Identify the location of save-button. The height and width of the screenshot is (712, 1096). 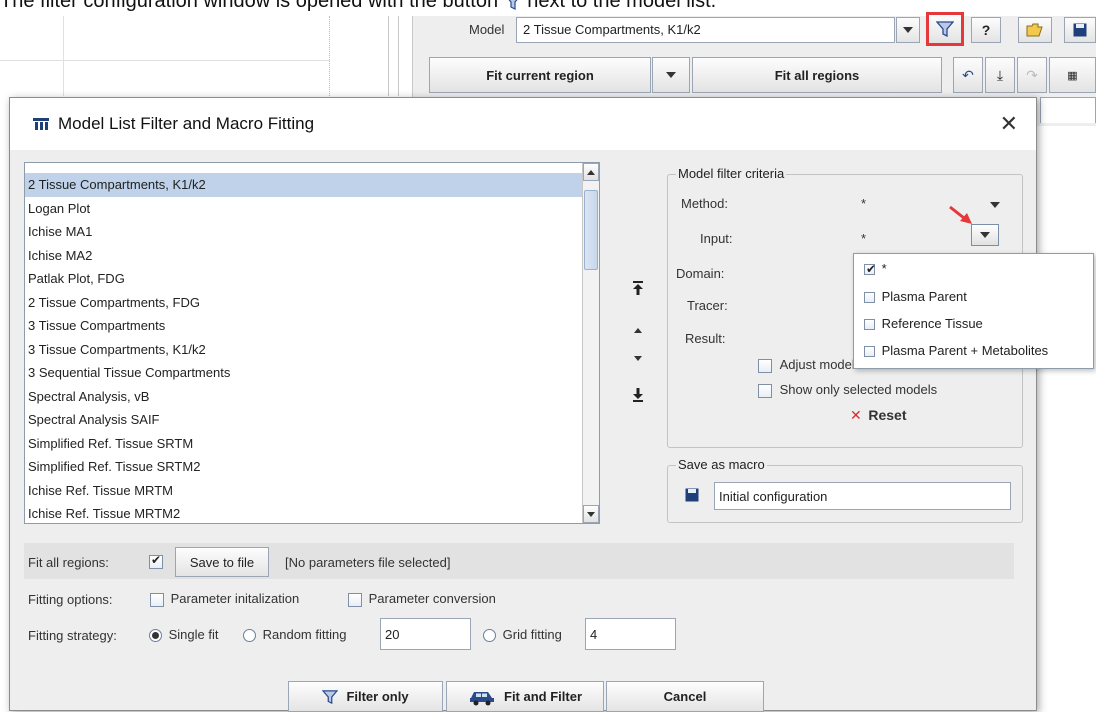
(1080, 30).